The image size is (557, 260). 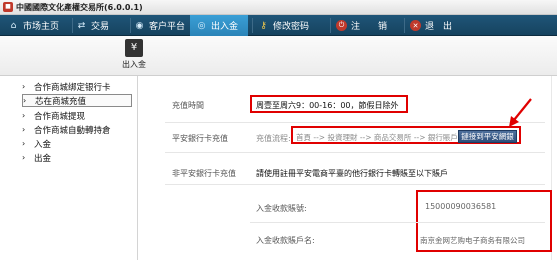 I want to click on client-icon: ◉, so click(x=139, y=25).